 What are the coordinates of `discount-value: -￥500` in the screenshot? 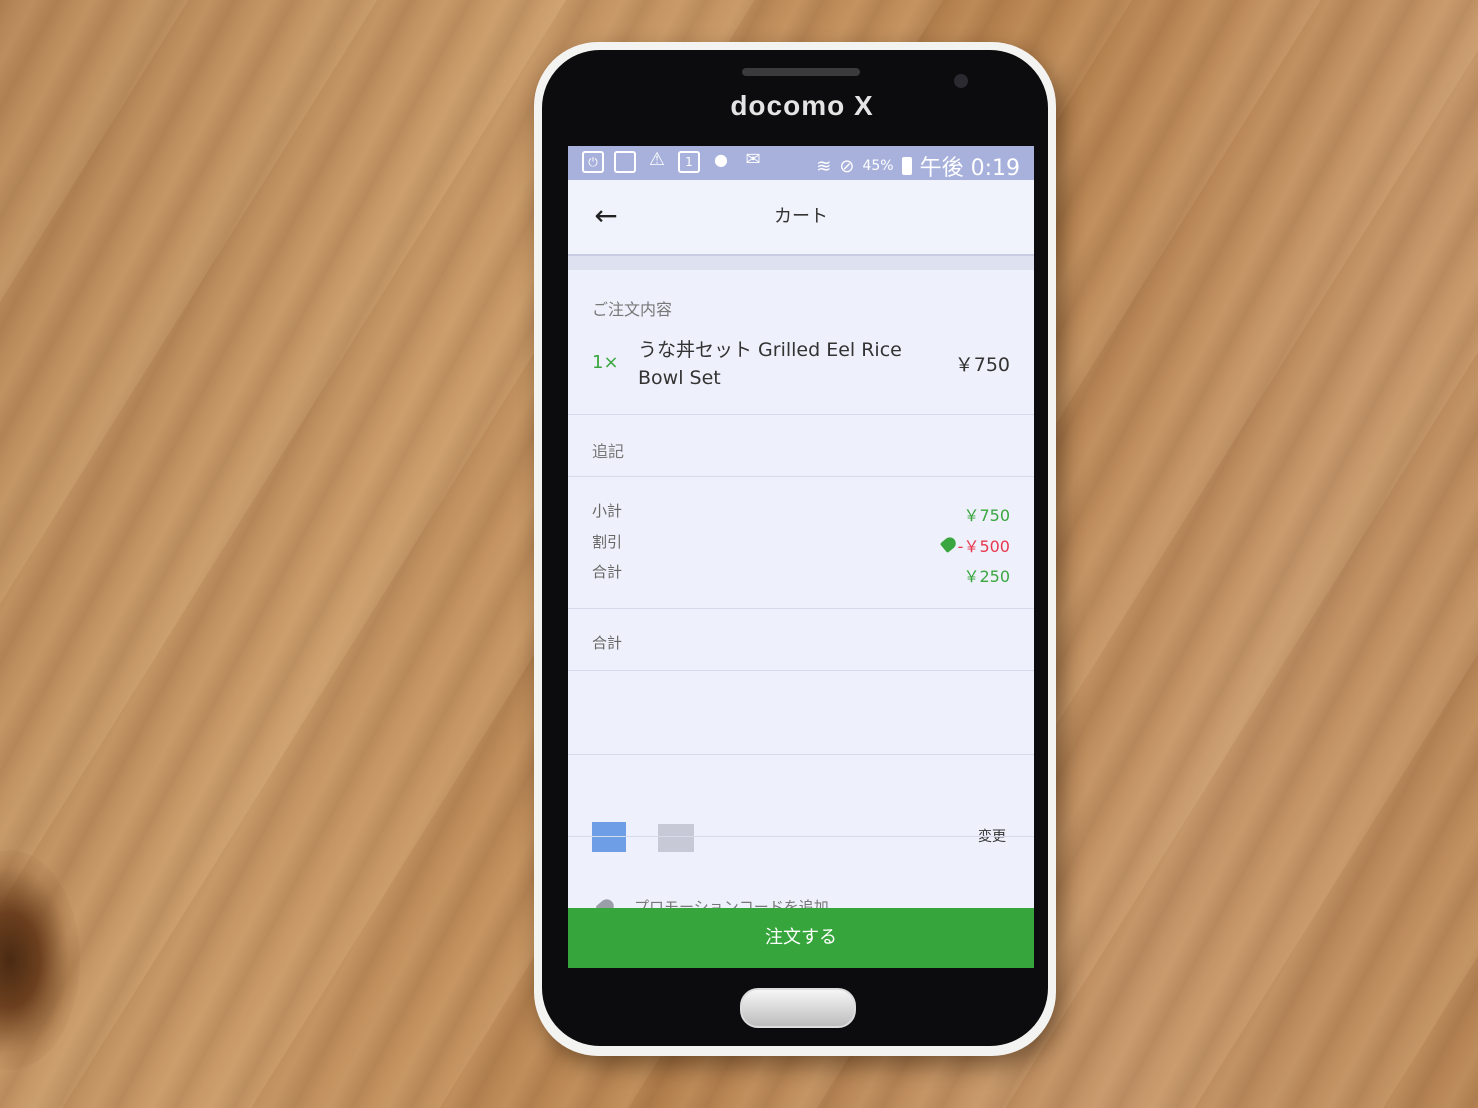 It's located at (983, 546).